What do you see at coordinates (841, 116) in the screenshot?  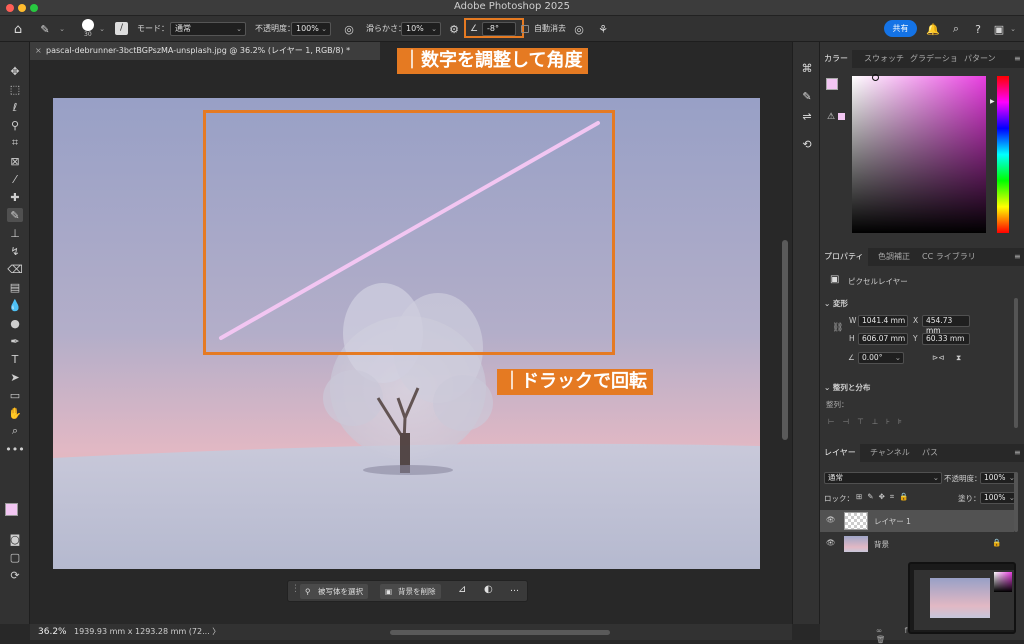 I see `gamut-color-chip` at bounding box center [841, 116].